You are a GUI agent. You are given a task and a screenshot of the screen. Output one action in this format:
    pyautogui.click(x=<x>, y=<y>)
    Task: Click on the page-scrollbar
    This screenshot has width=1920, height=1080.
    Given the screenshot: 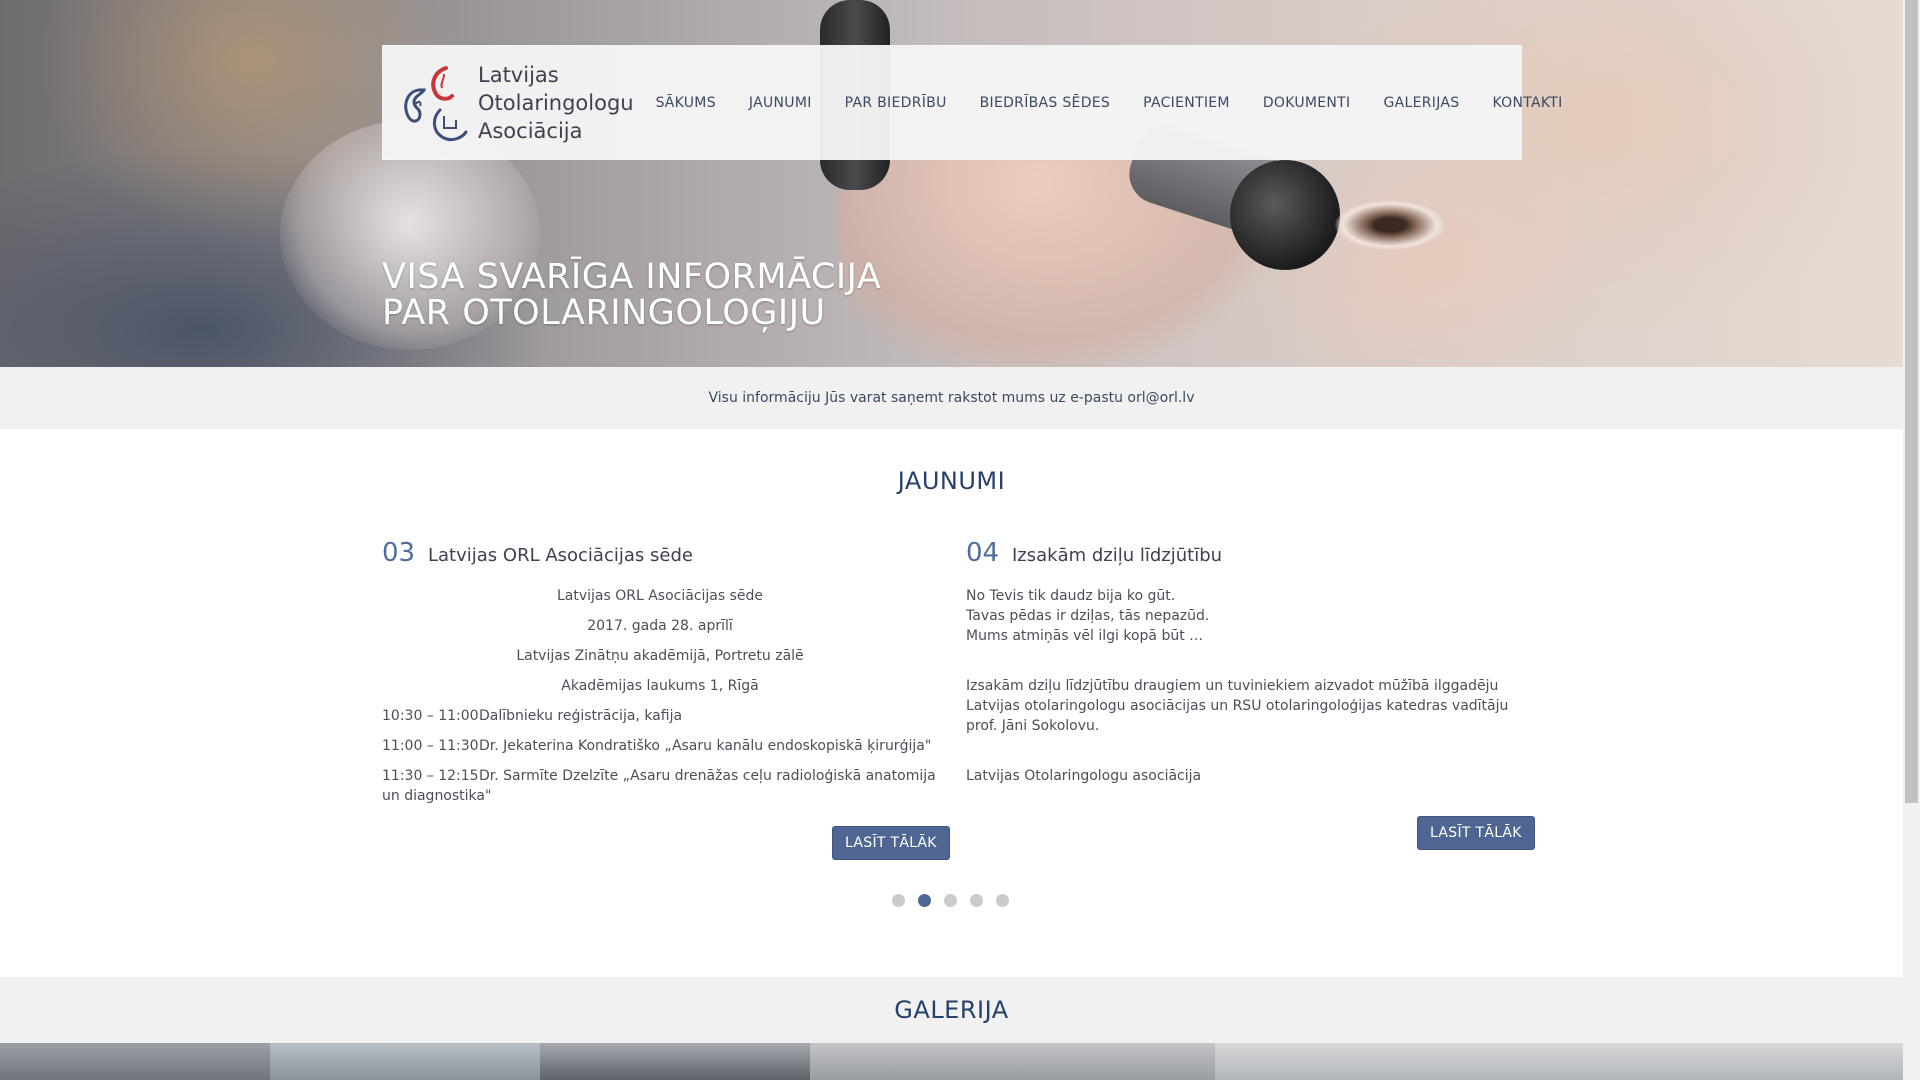 What is the action you would take?
    pyautogui.click(x=1911, y=540)
    